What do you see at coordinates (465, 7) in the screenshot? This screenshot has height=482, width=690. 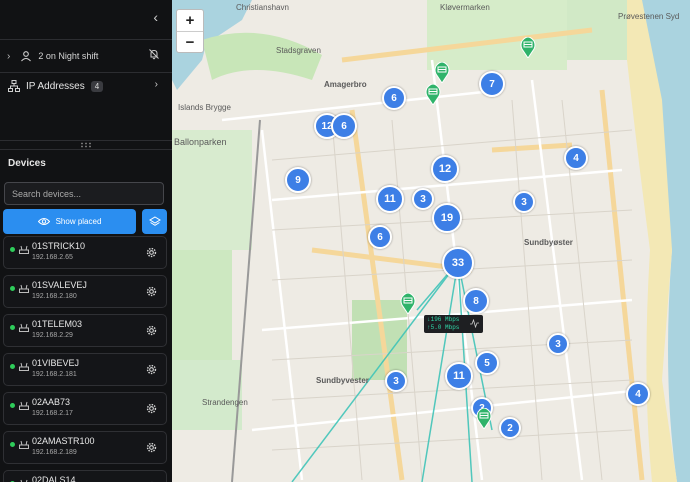 I see `map-label: Kløvermarken` at bounding box center [465, 7].